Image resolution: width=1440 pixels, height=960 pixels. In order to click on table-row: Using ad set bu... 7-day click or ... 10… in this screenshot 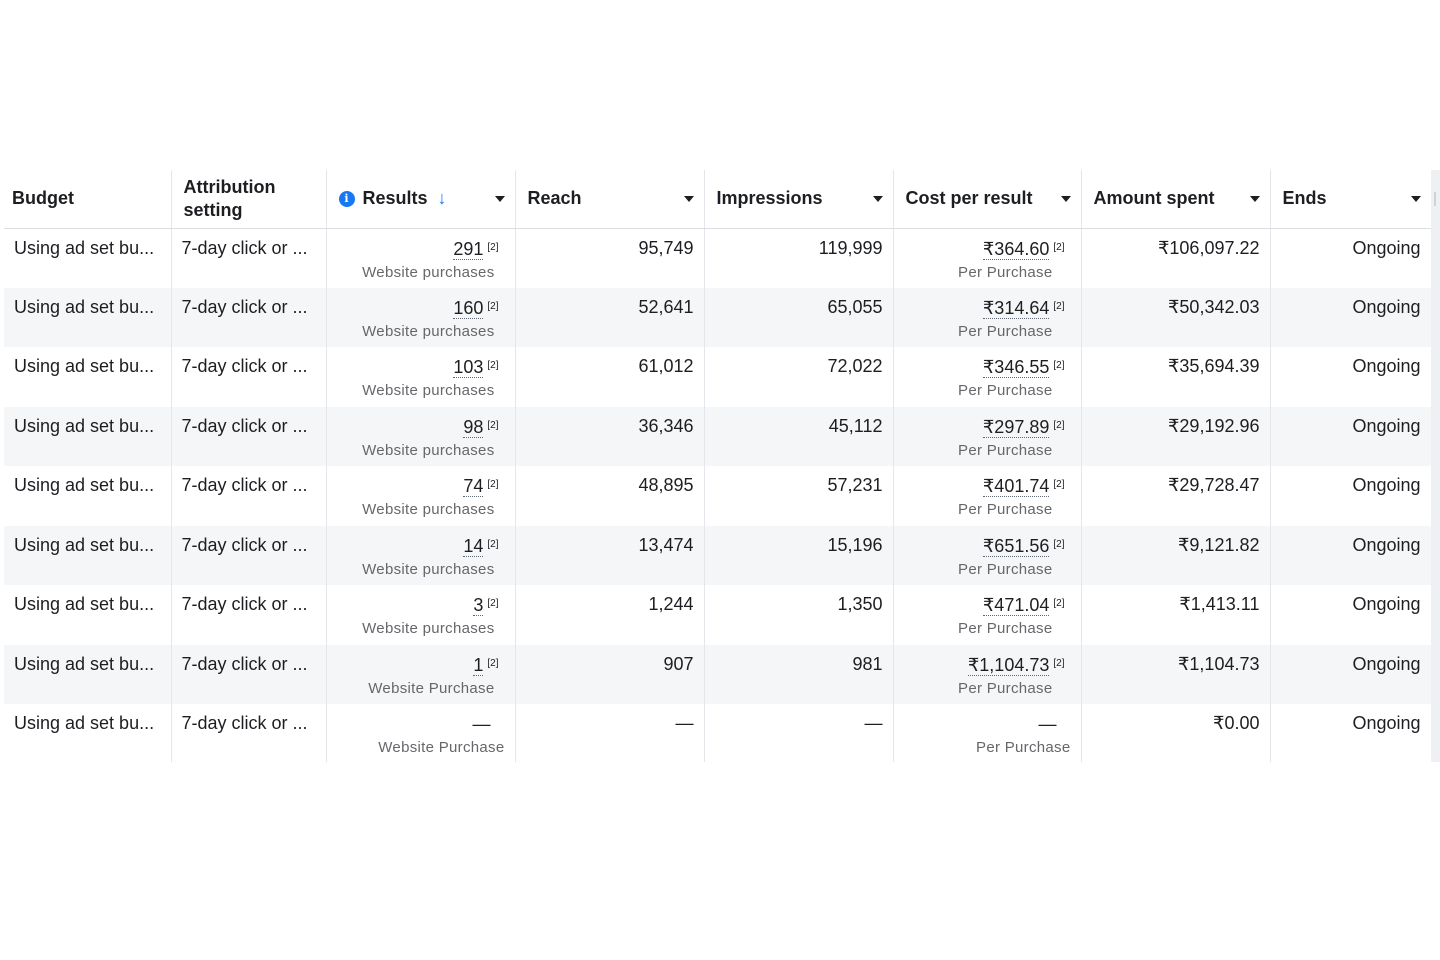, I will do `click(717, 377)`.